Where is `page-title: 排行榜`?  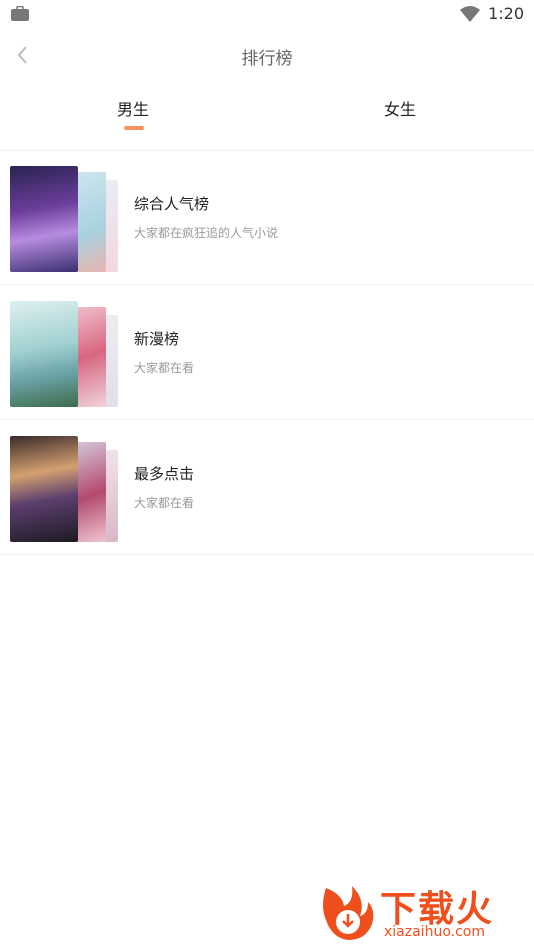 page-title: 排行榜 is located at coordinates (267, 59).